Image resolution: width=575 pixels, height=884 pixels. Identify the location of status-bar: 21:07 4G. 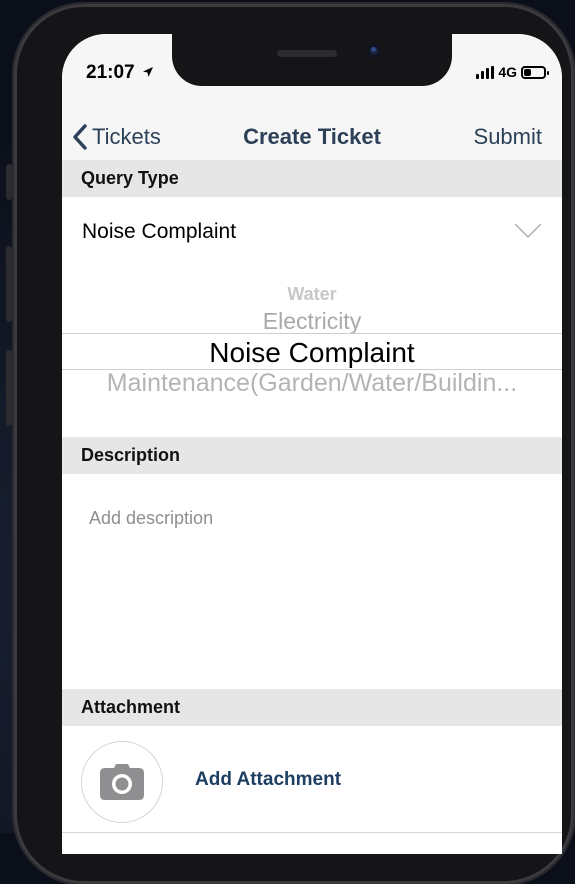
(312, 74).